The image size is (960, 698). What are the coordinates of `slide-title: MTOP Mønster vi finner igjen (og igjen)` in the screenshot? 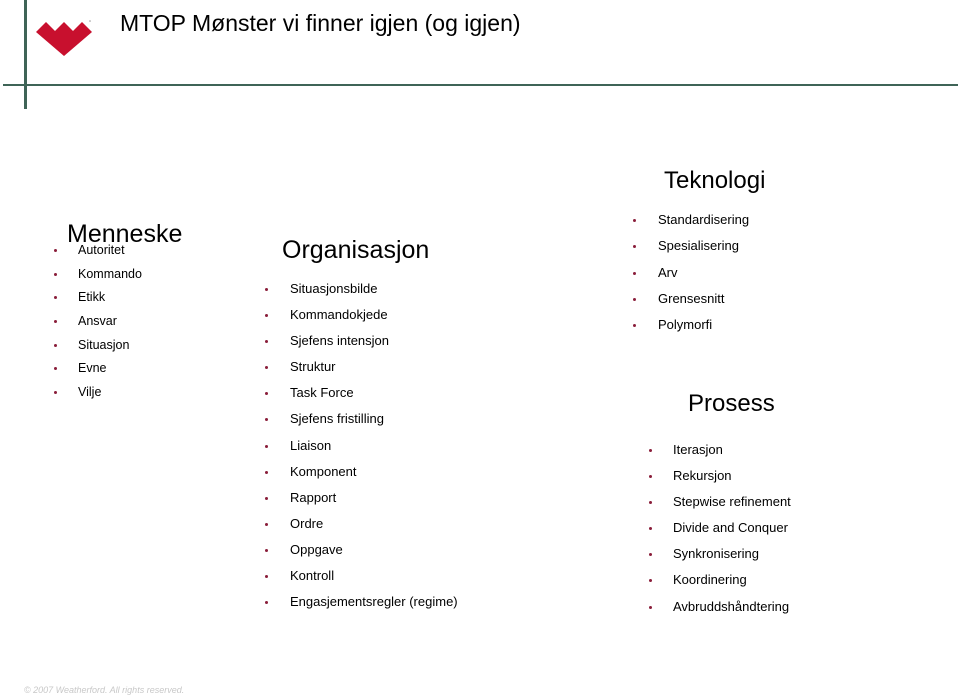 It's located at (320, 23).